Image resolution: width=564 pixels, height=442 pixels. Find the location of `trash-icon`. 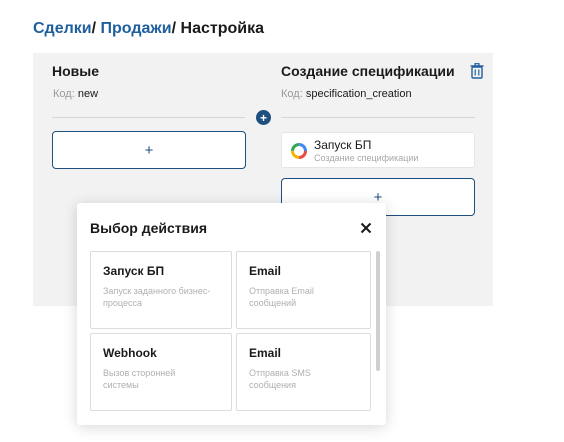

trash-icon is located at coordinates (477, 71).